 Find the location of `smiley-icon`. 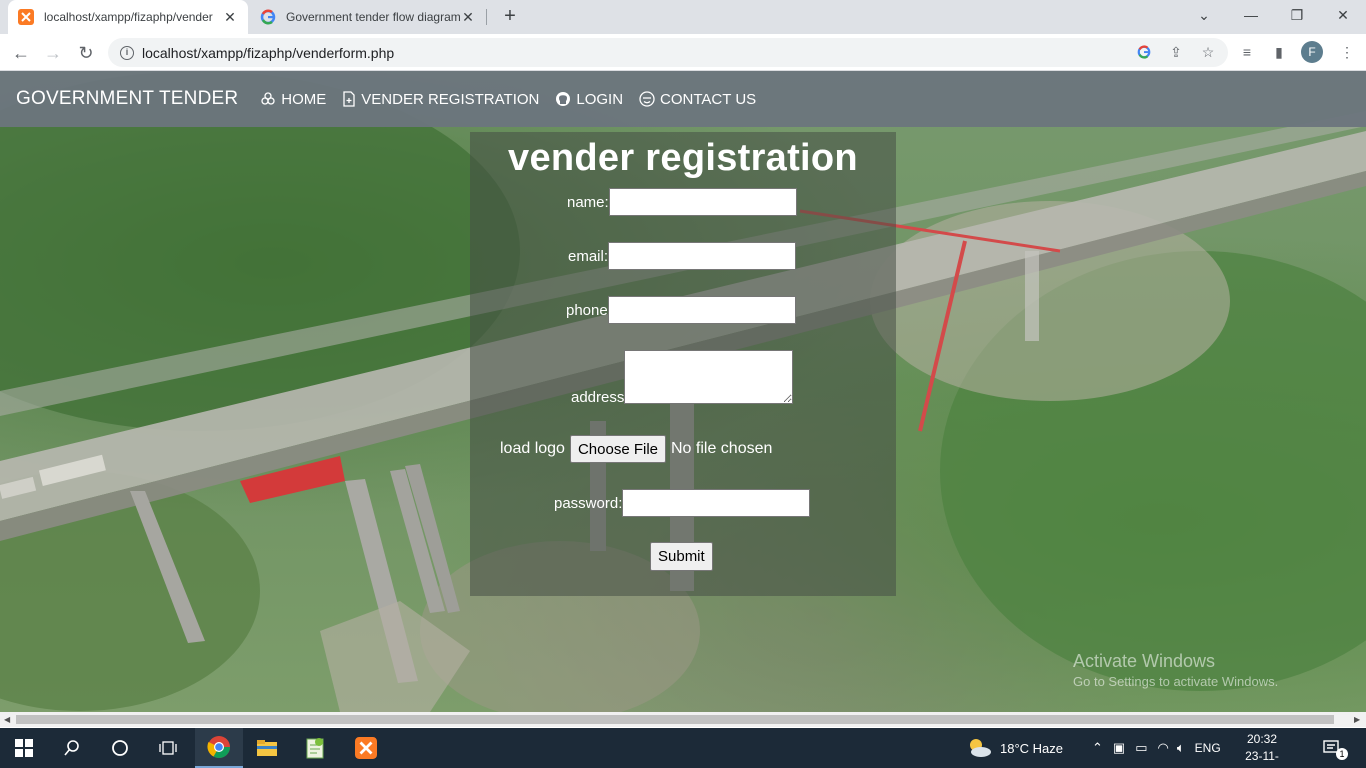

smiley-icon is located at coordinates (647, 99).